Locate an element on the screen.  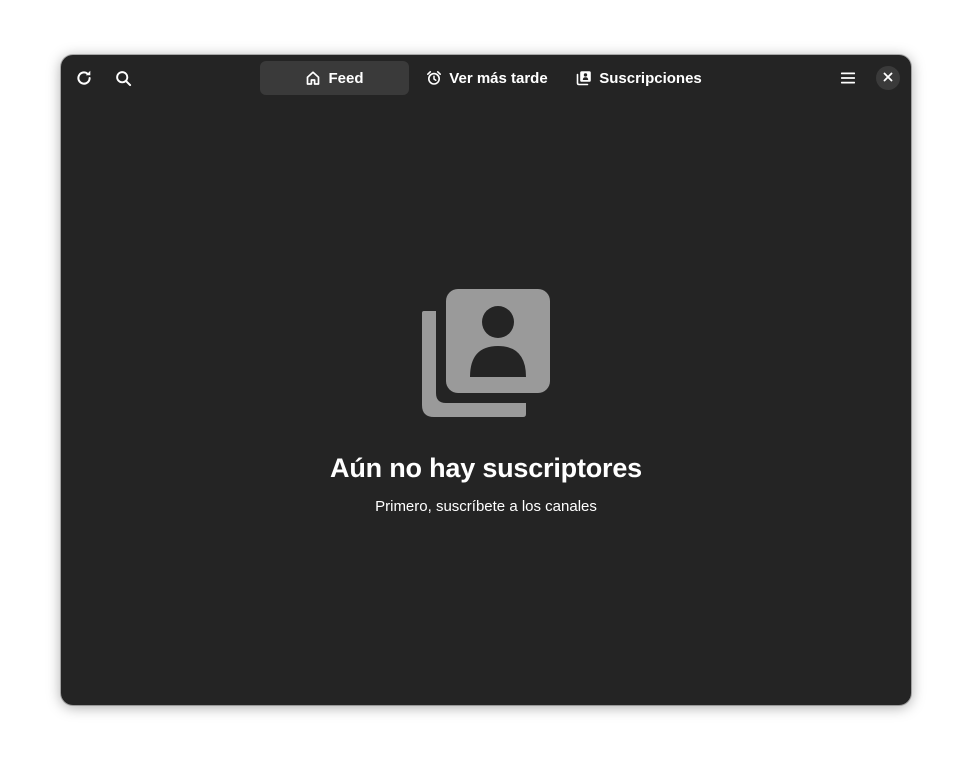
view-switcher: Feed Ver más tarde Suscripciones is located at coordinates (486, 78).